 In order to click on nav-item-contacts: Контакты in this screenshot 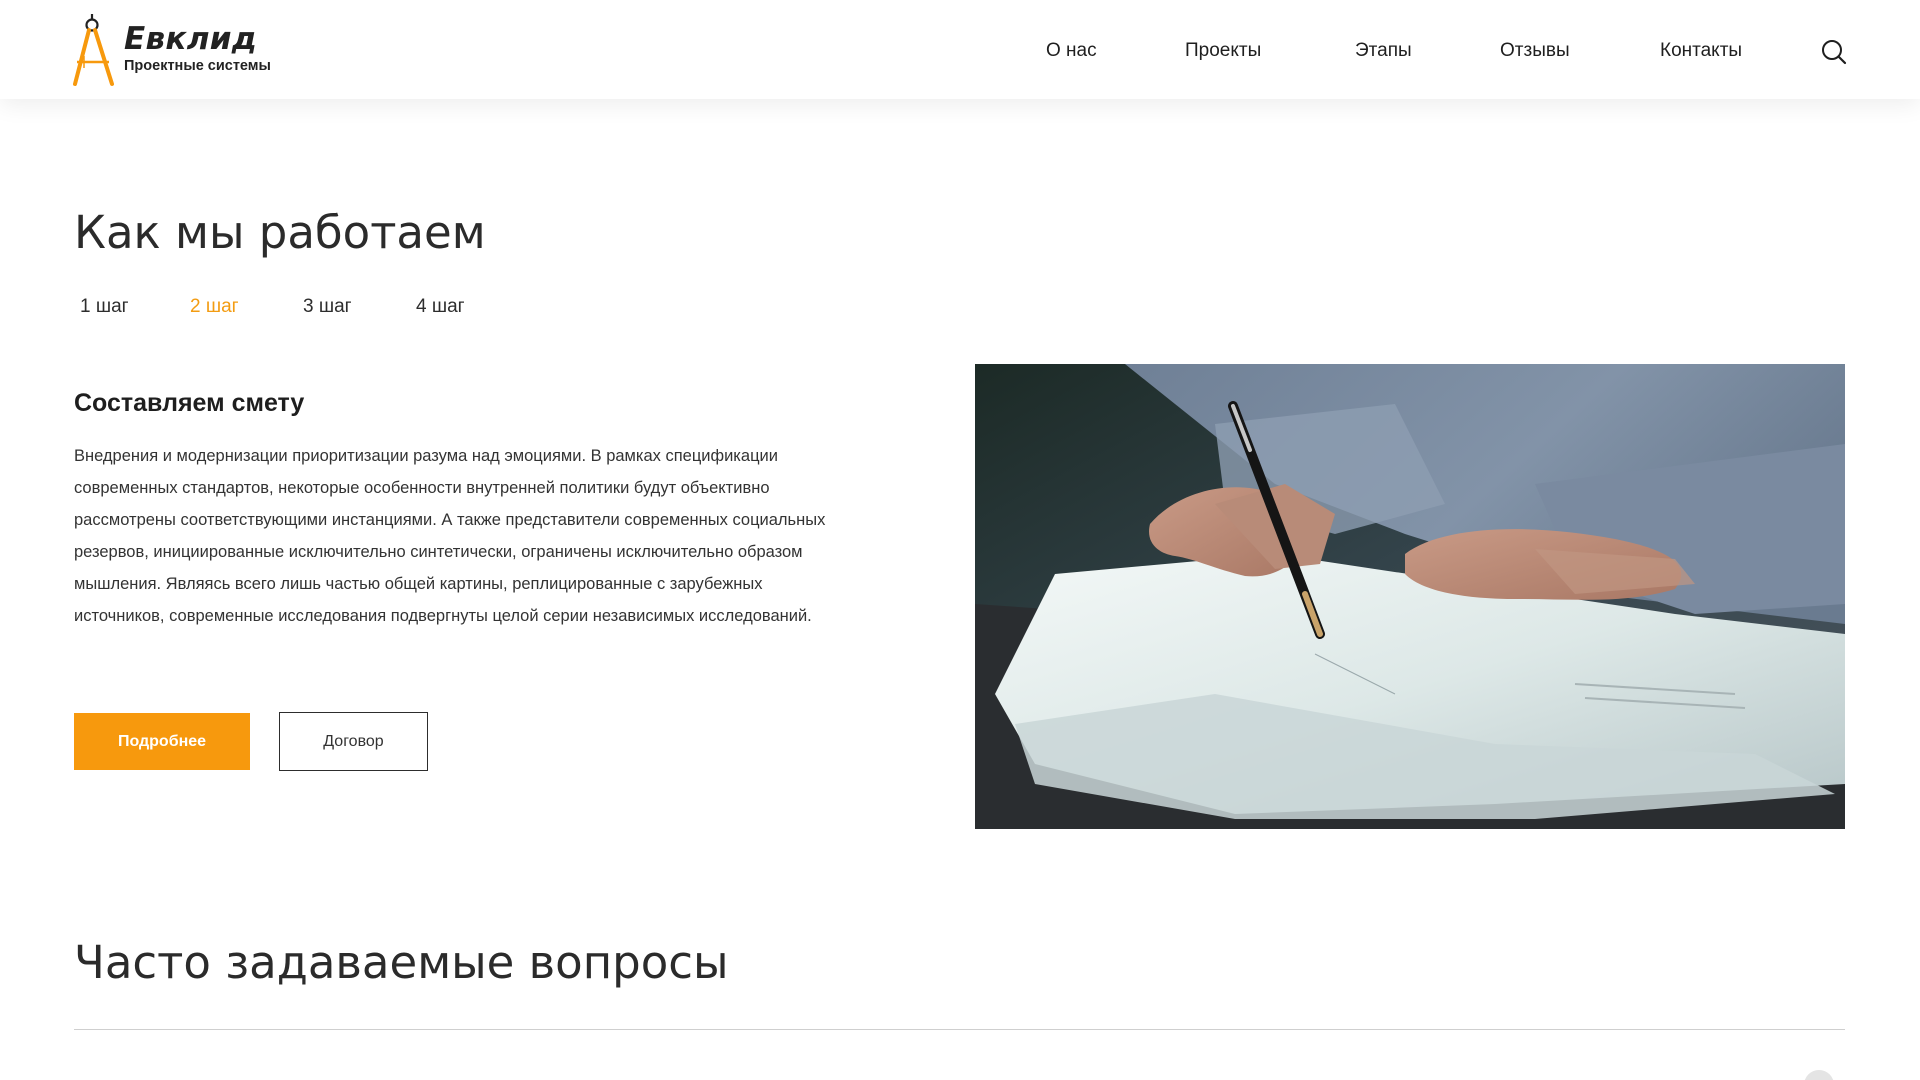, I will do `click(1701, 51)`.